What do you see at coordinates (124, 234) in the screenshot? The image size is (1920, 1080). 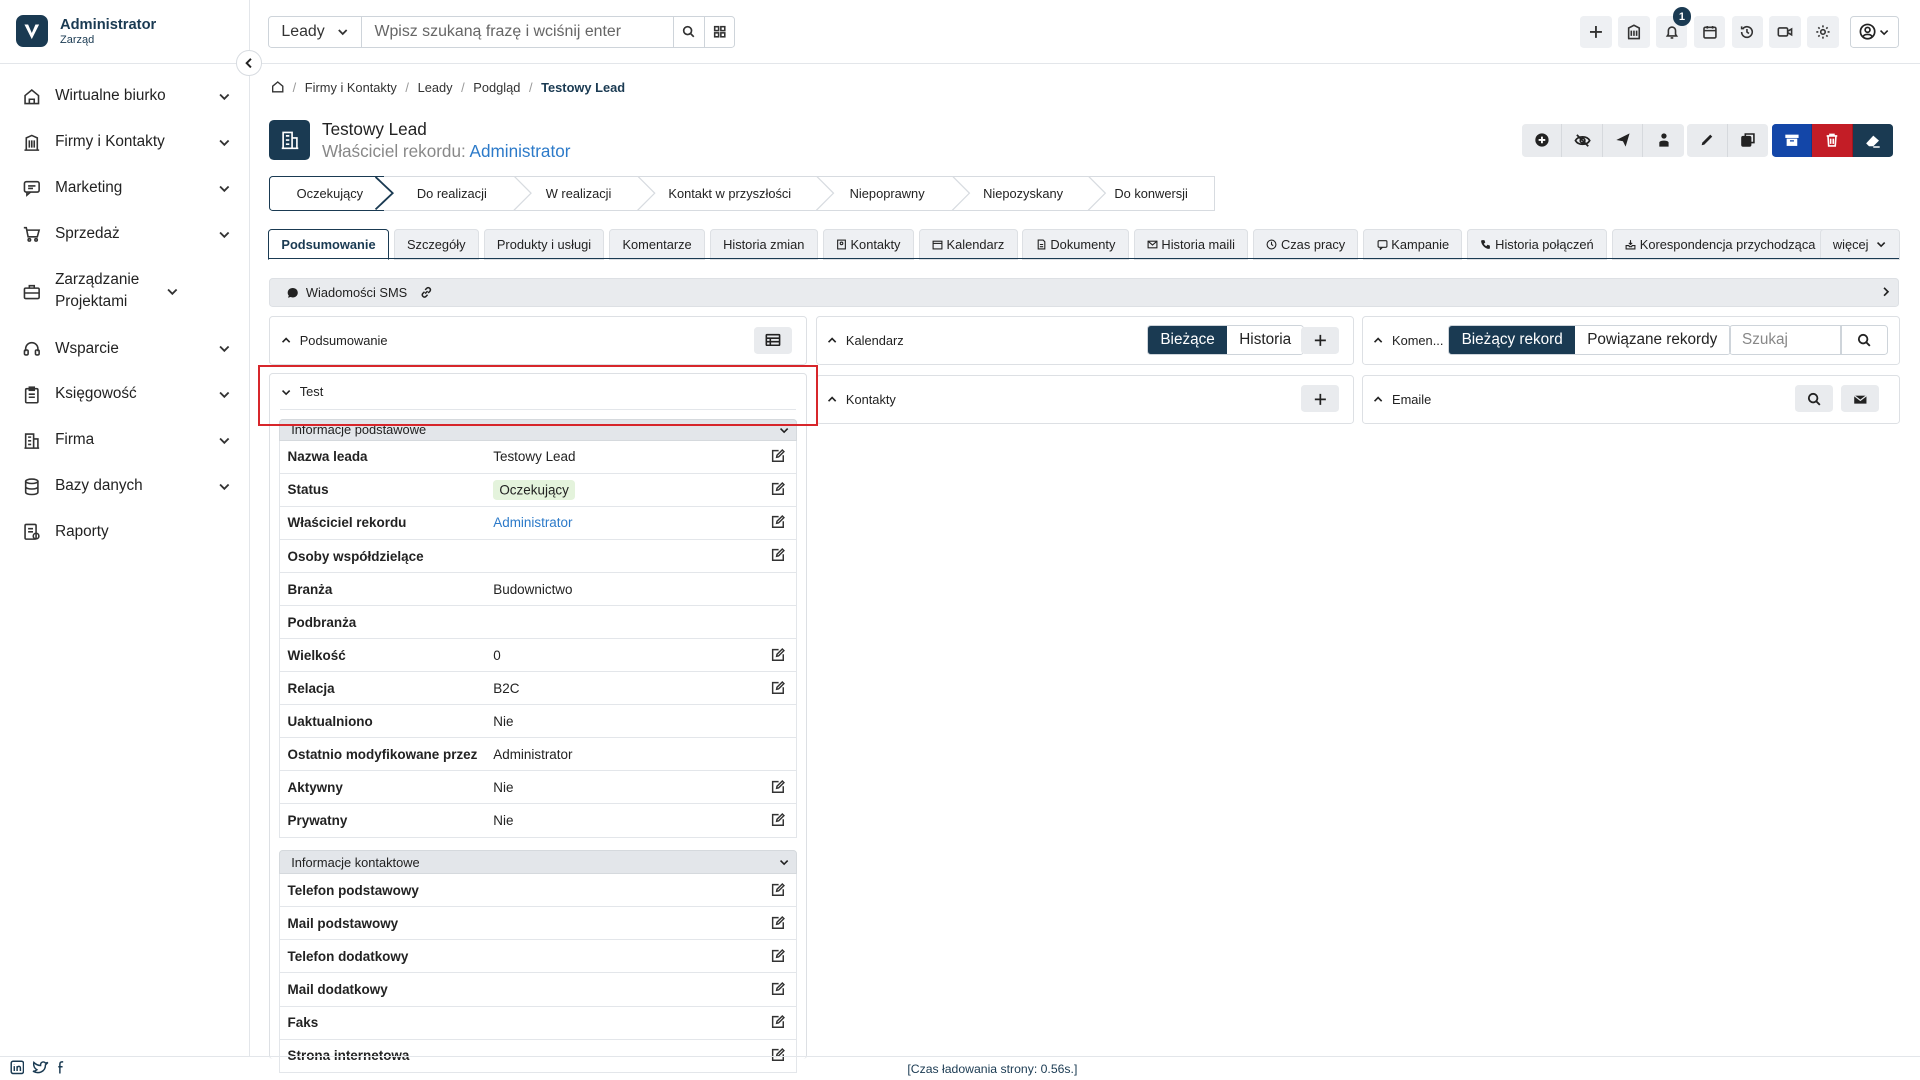 I see `sidebar-item-sprzedaz: Sprzedaż` at bounding box center [124, 234].